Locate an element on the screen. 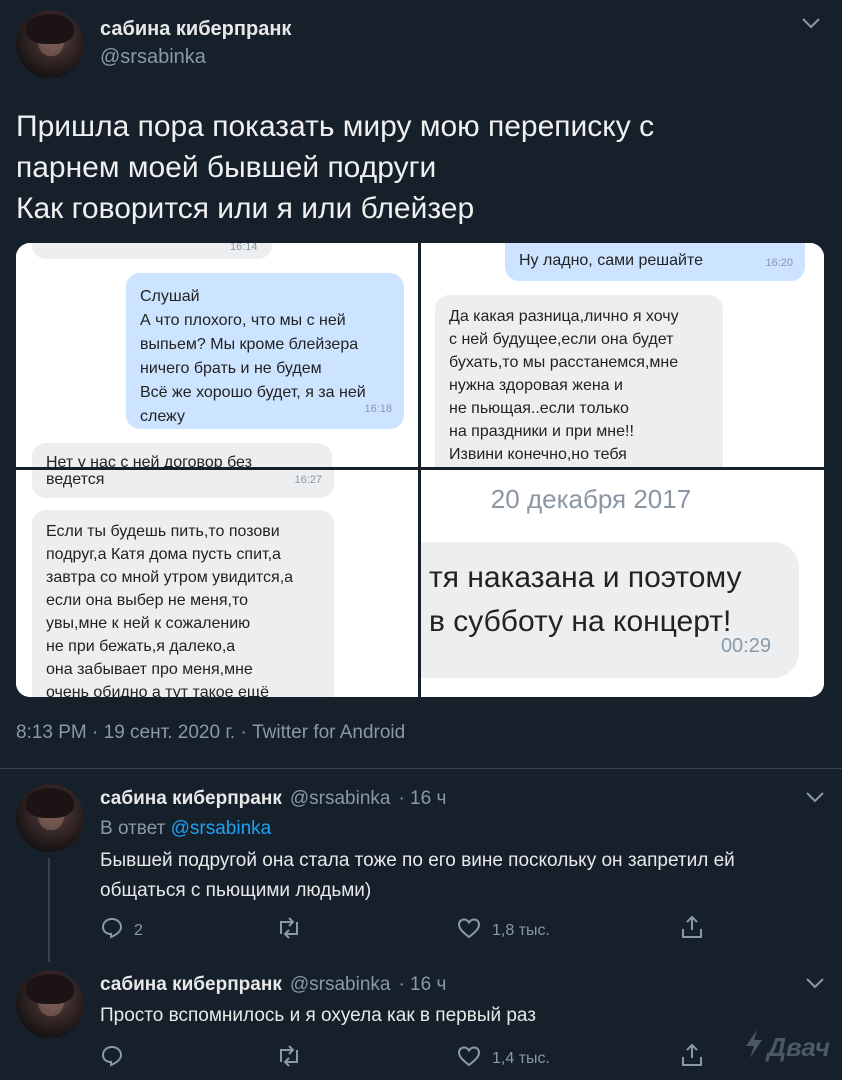  bolt-icon is located at coordinates (754, 1047).